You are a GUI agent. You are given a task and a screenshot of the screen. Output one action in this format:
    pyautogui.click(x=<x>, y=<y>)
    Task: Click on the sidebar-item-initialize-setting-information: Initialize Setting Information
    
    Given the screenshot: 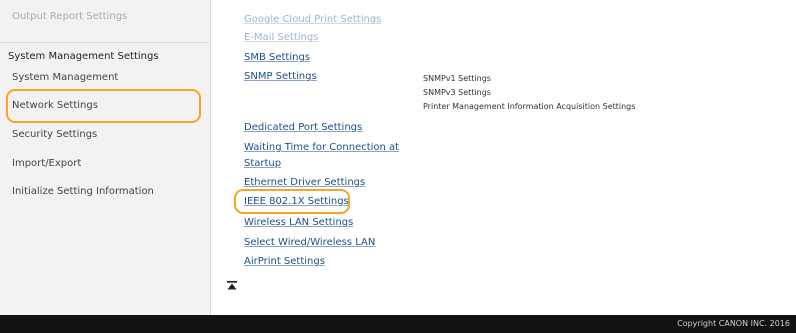 What is the action you would take?
    pyautogui.click(x=83, y=191)
    